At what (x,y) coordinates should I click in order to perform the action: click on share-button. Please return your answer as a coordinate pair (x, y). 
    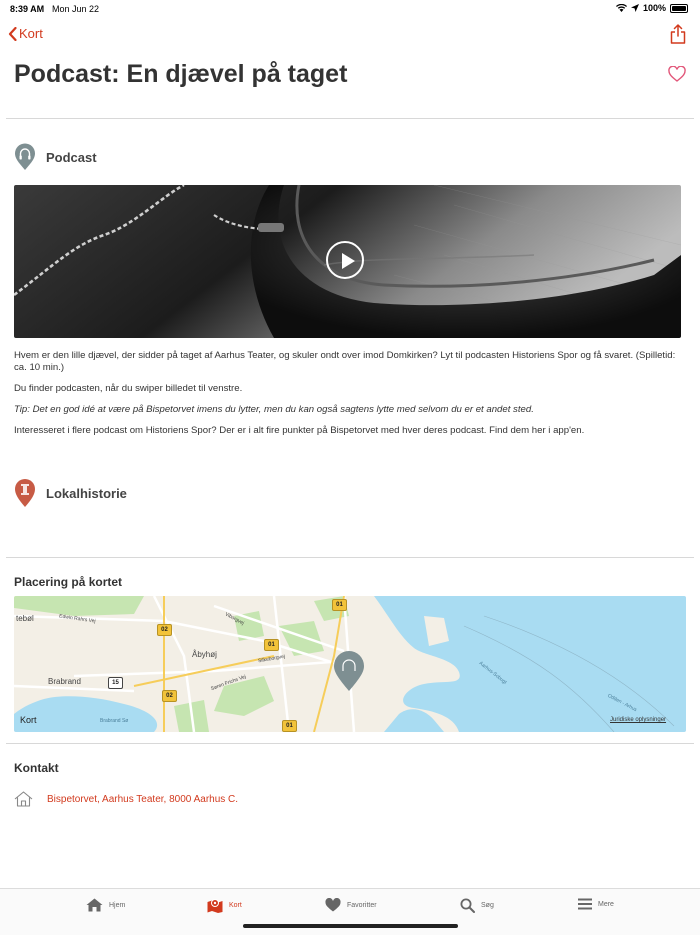
    Looking at the image, I should click on (678, 36).